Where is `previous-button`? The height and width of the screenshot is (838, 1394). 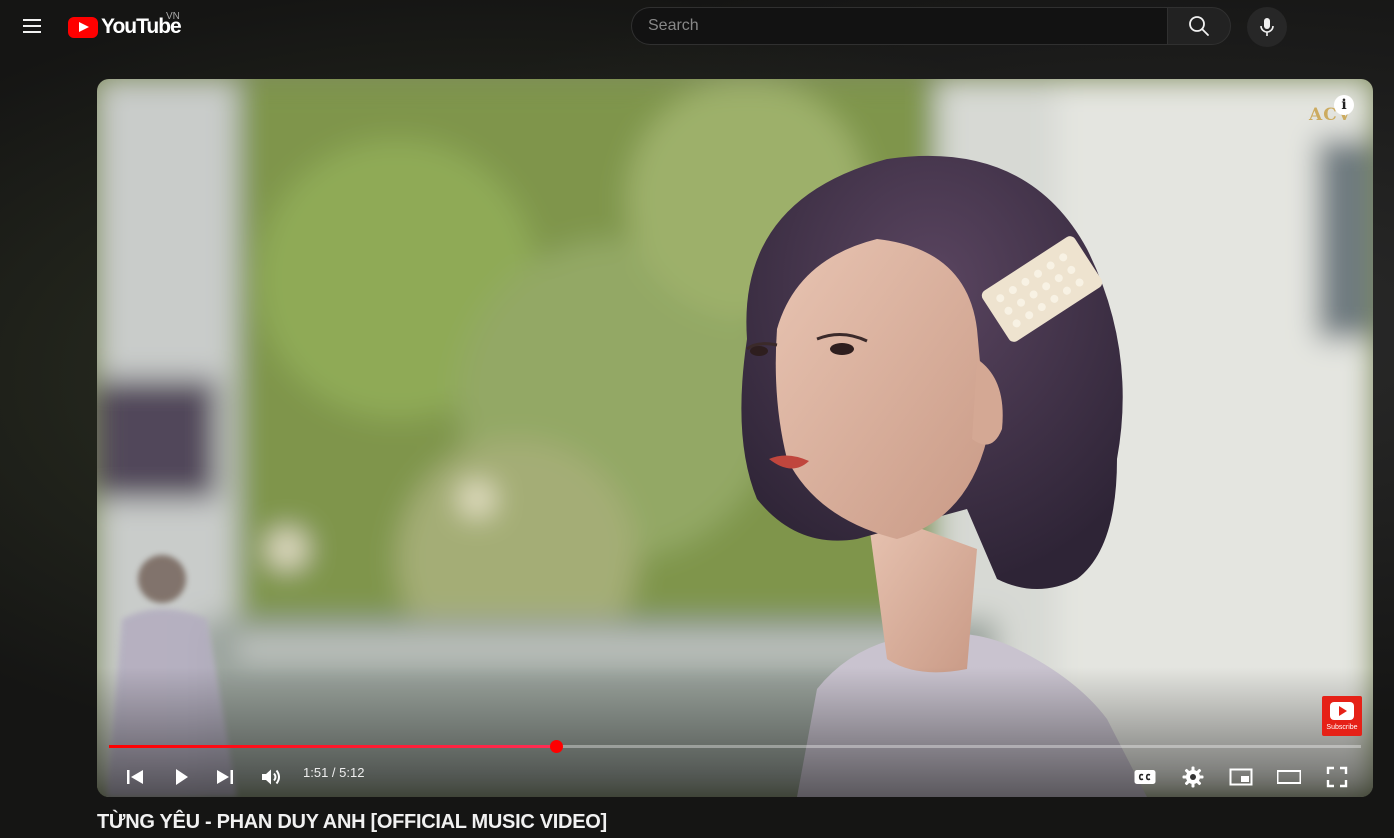
previous-button is located at coordinates (135, 777).